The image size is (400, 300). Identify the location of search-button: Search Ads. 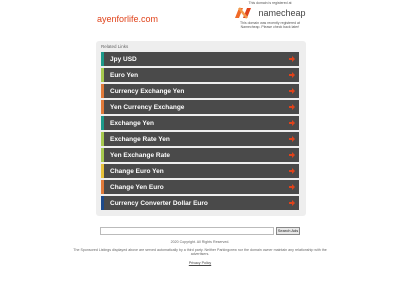
(288, 231).